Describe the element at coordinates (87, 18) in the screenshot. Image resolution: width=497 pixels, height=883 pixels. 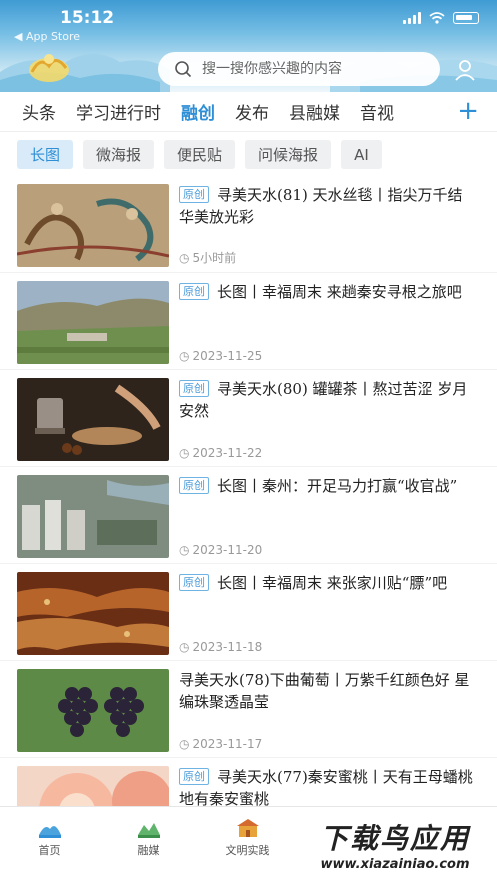
I see `status-time: 15:12` at that location.